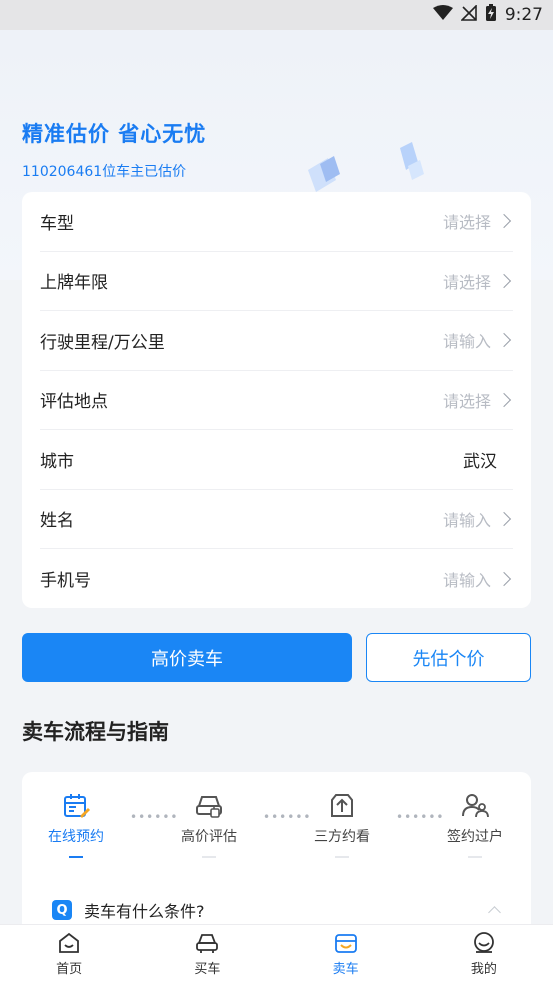  Describe the element at coordinates (523, 15) in the screenshot. I see `status-time: 9:27` at that location.